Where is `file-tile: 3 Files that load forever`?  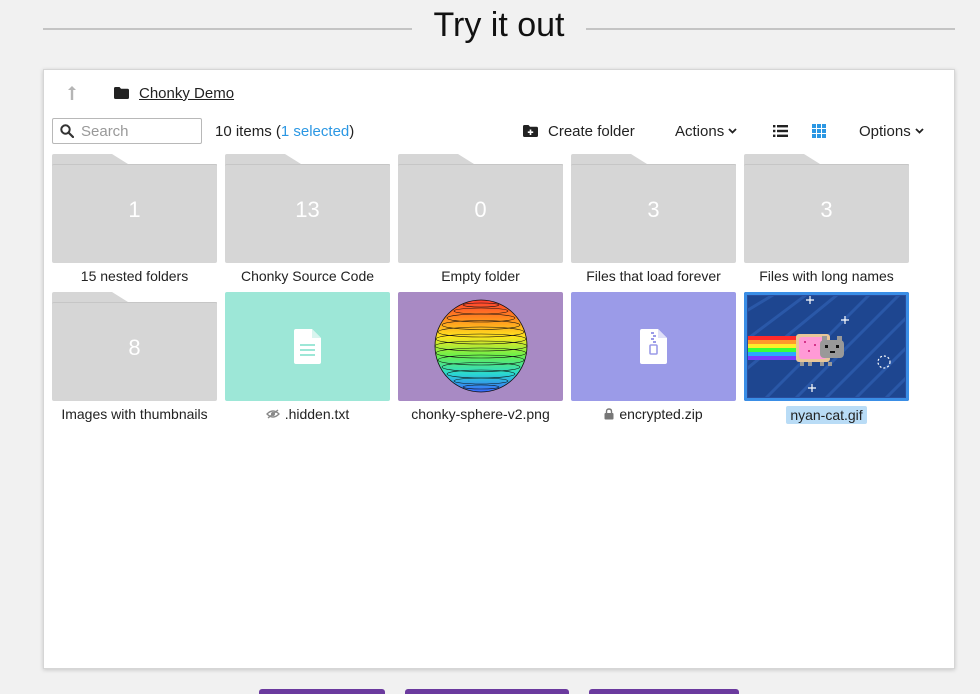 file-tile: 3 Files that load forever is located at coordinates (653, 220).